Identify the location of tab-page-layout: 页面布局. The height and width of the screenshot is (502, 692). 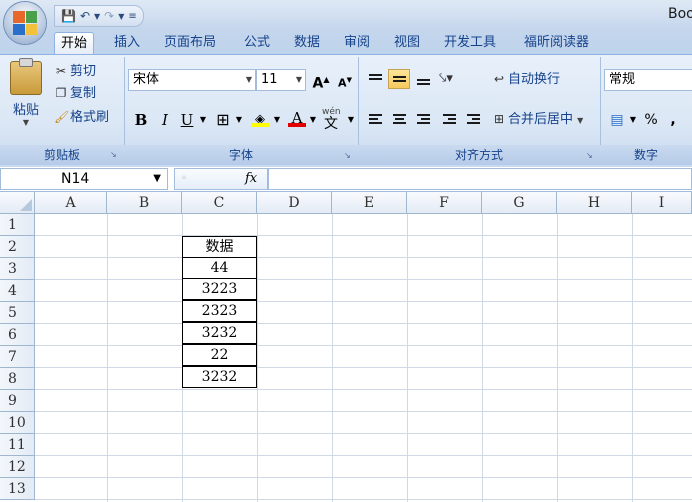
(190, 43).